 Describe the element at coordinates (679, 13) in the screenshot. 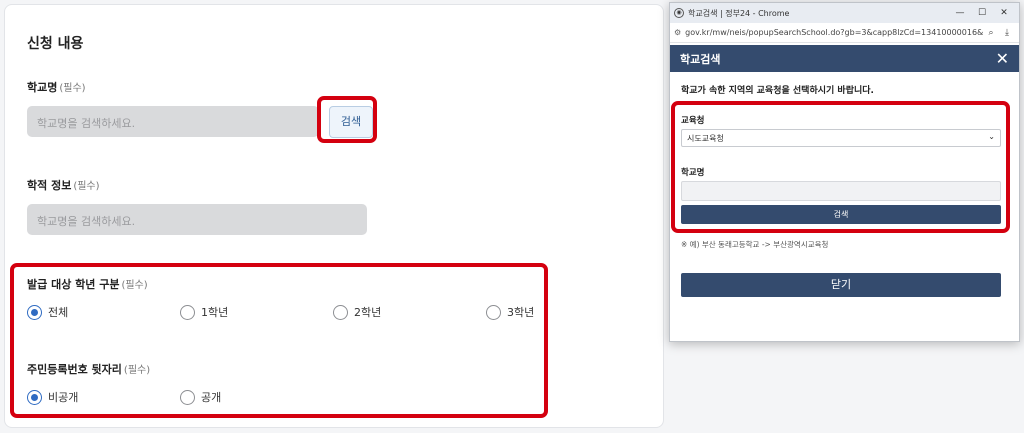

I see `window-app-icon: ◉` at that location.